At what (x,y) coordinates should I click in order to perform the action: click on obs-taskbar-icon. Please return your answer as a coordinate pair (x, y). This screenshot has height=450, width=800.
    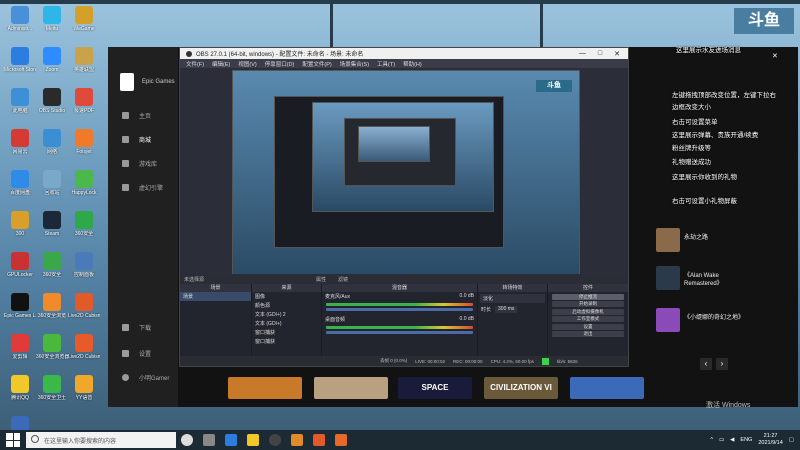
    Looking at the image, I should click on (275, 440).